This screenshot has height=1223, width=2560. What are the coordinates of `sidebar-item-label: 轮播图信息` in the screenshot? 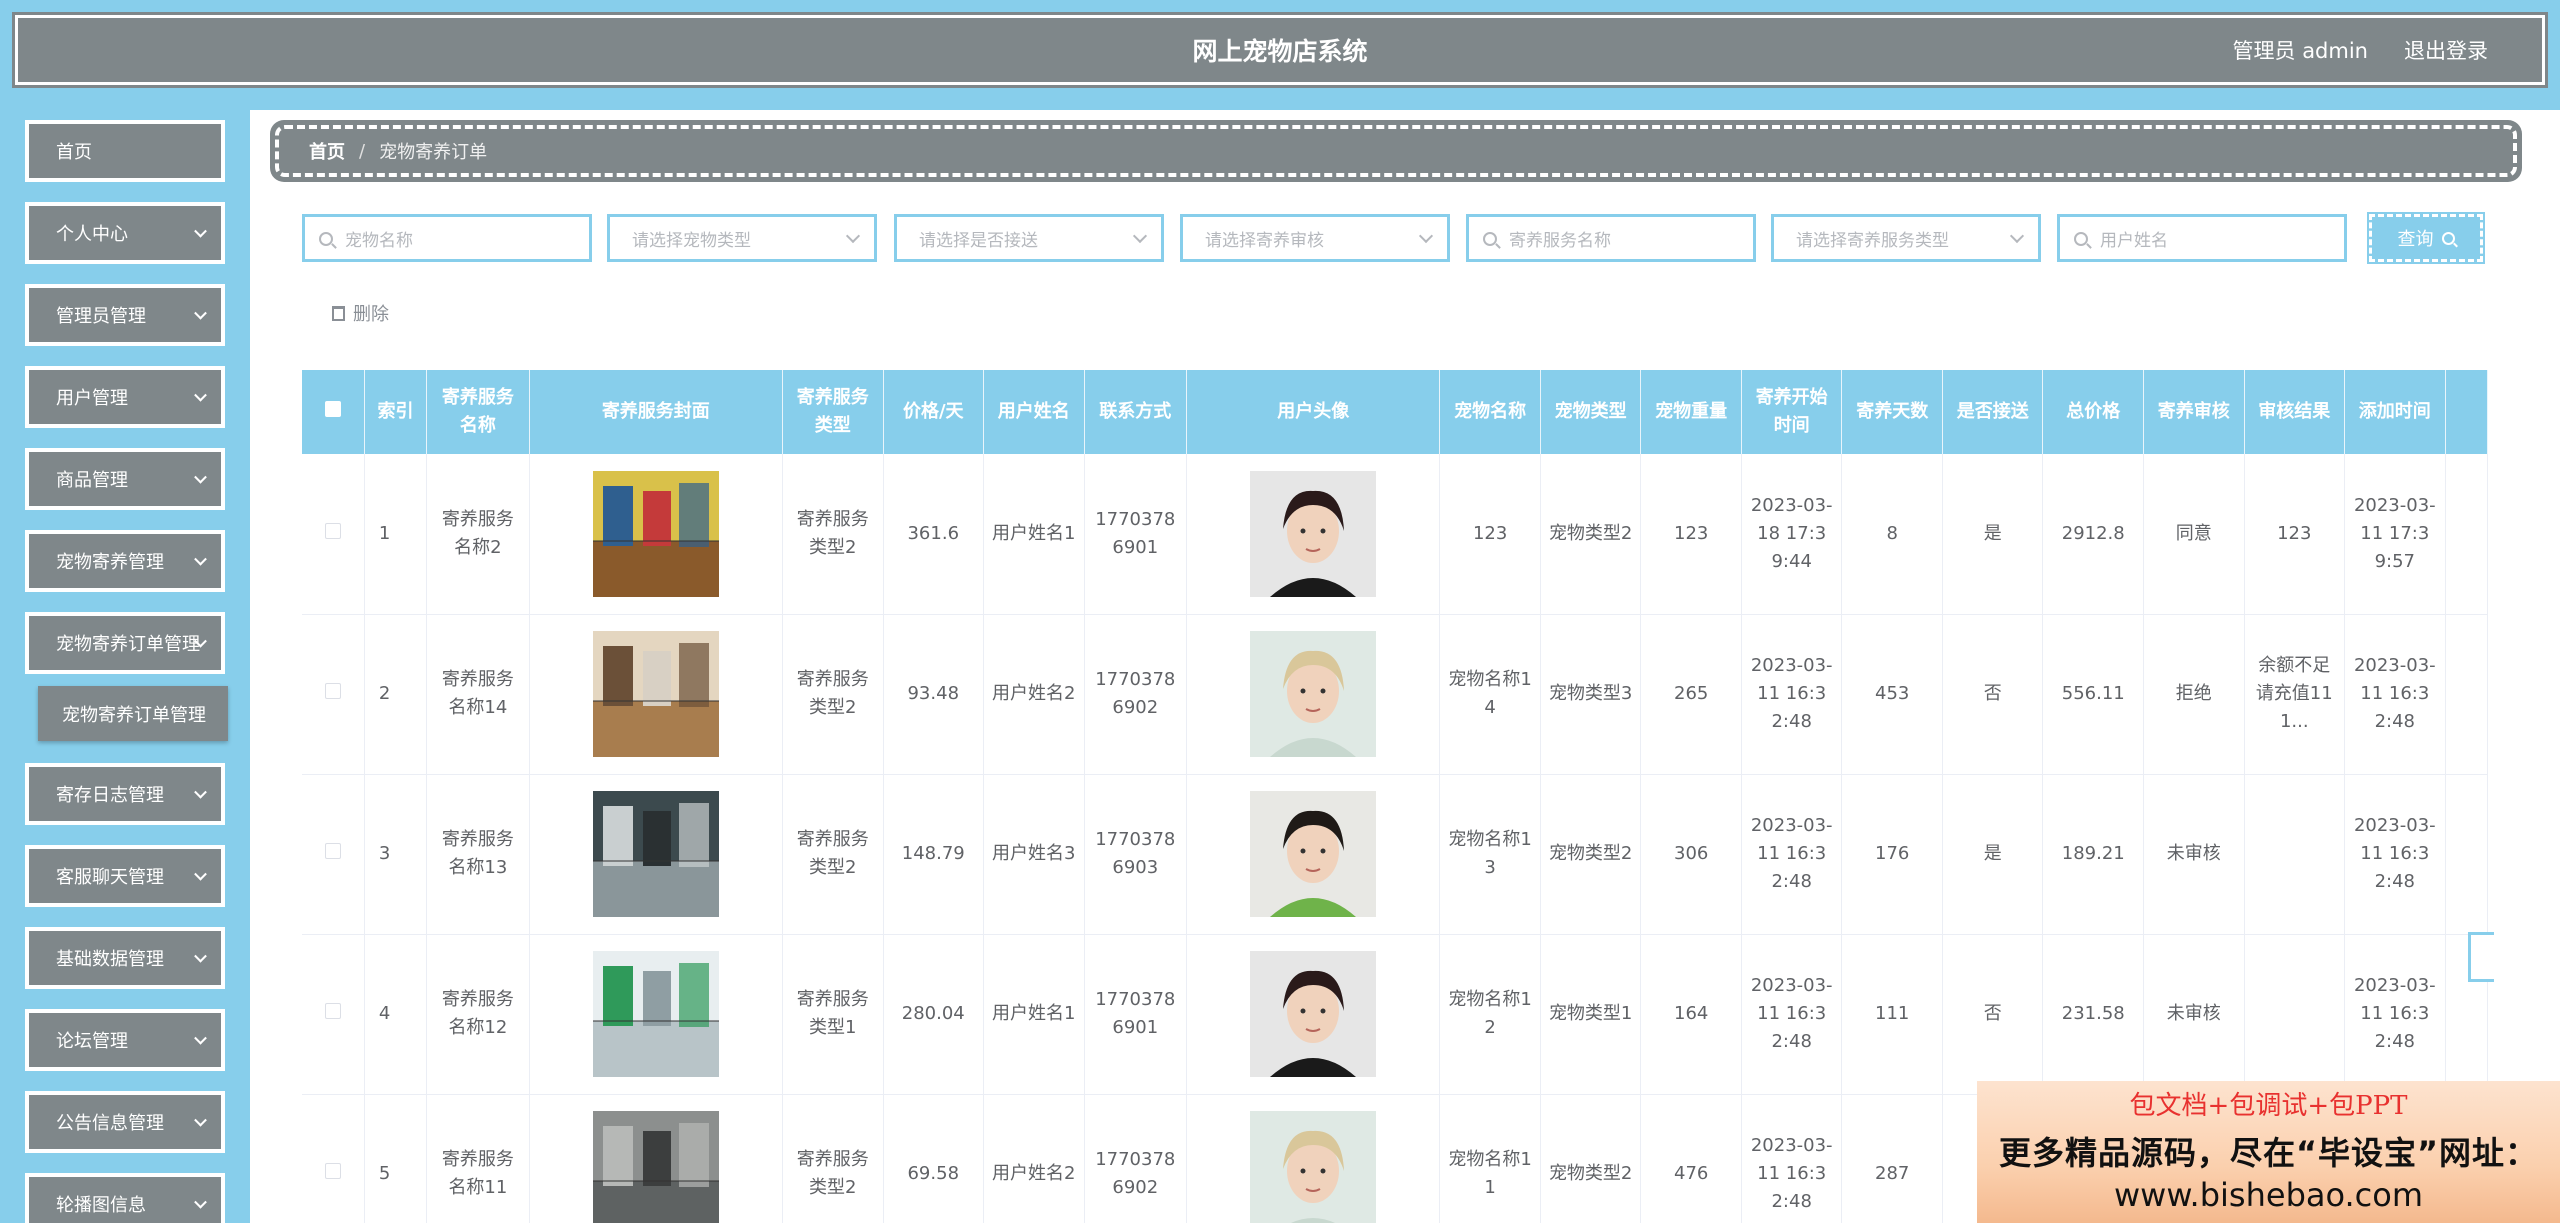 It's located at (101, 1205).